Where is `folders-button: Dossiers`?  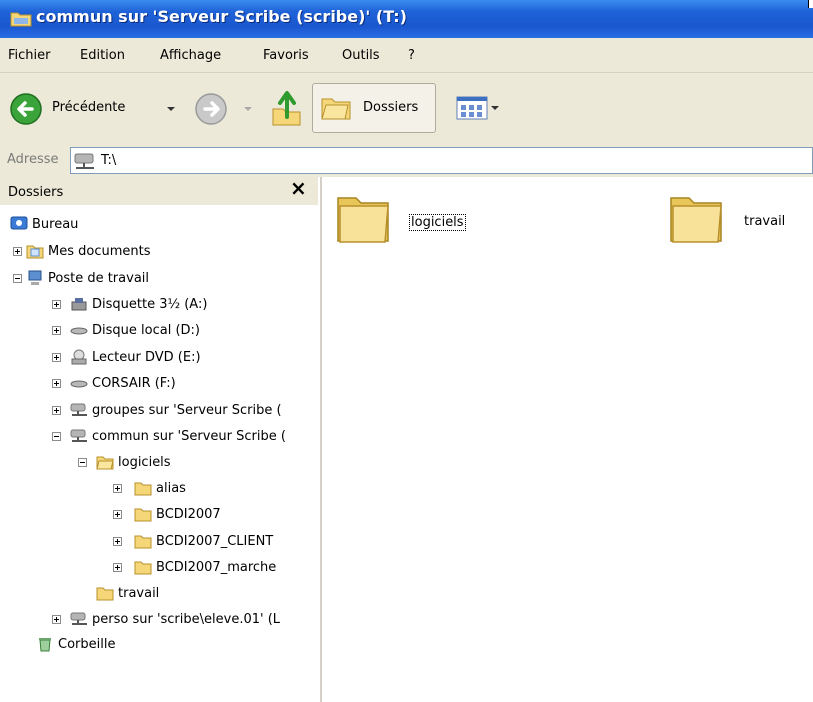 folders-button: Dossiers is located at coordinates (374, 108).